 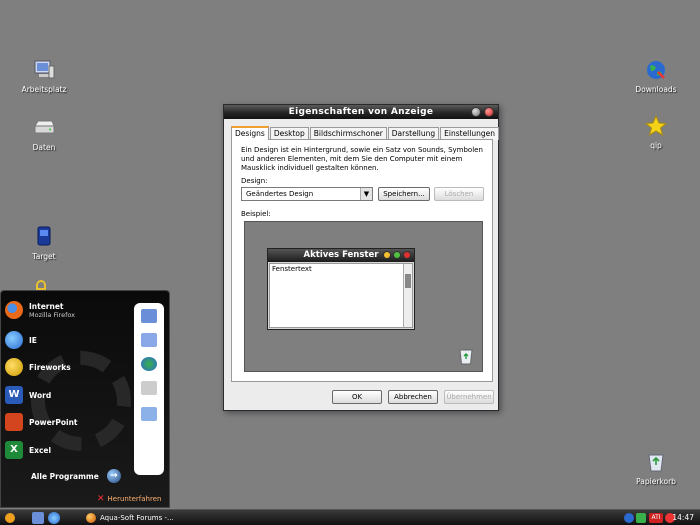 What do you see at coordinates (50, 367) in the screenshot?
I see `start-item-label: Fireworks` at bounding box center [50, 367].